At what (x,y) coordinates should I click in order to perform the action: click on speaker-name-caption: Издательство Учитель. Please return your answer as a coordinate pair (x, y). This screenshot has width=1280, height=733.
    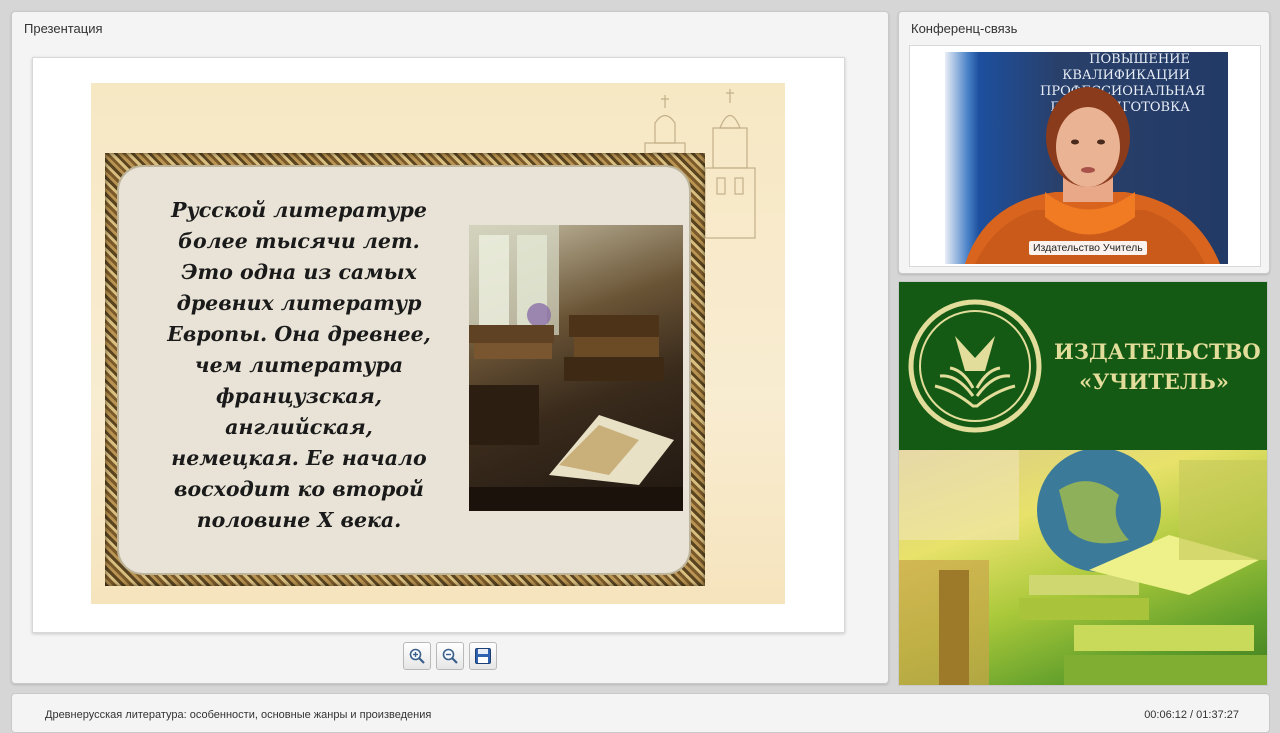
    Looking at the image, I should click on (1088, 248).